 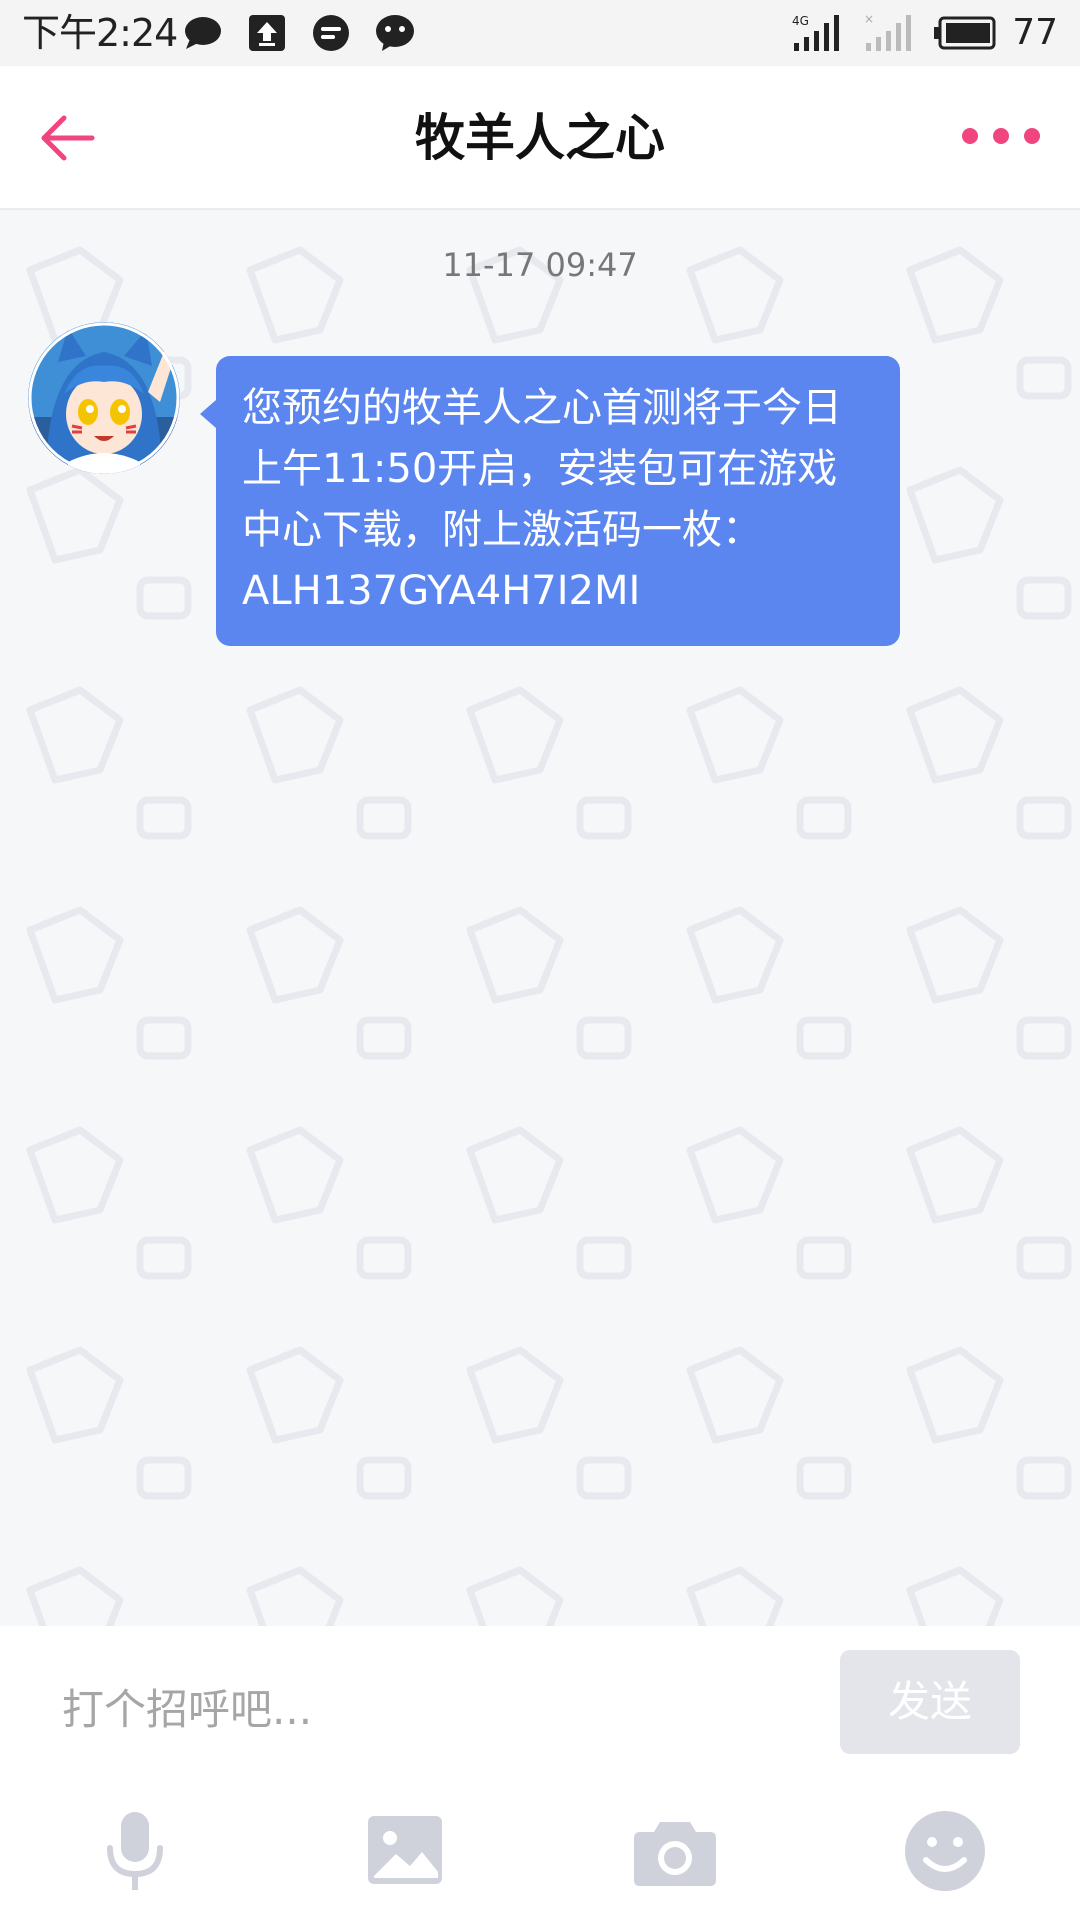 I want to click on more-options-button, so click(x=1001, y=136).